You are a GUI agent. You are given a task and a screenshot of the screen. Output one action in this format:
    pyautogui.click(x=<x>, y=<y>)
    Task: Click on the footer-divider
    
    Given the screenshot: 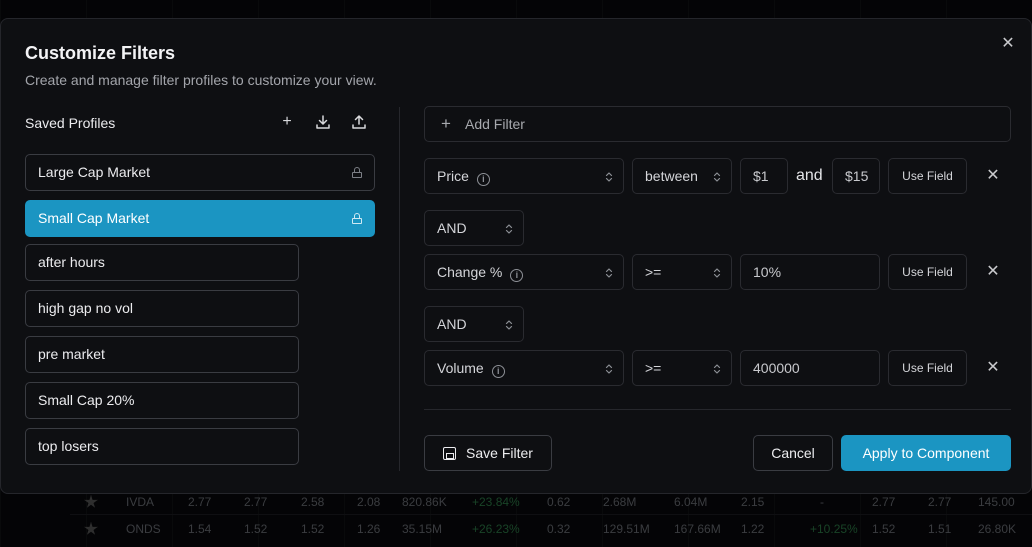 What is the action you would take?
    pyautogui.click(x=717, y=409)
    